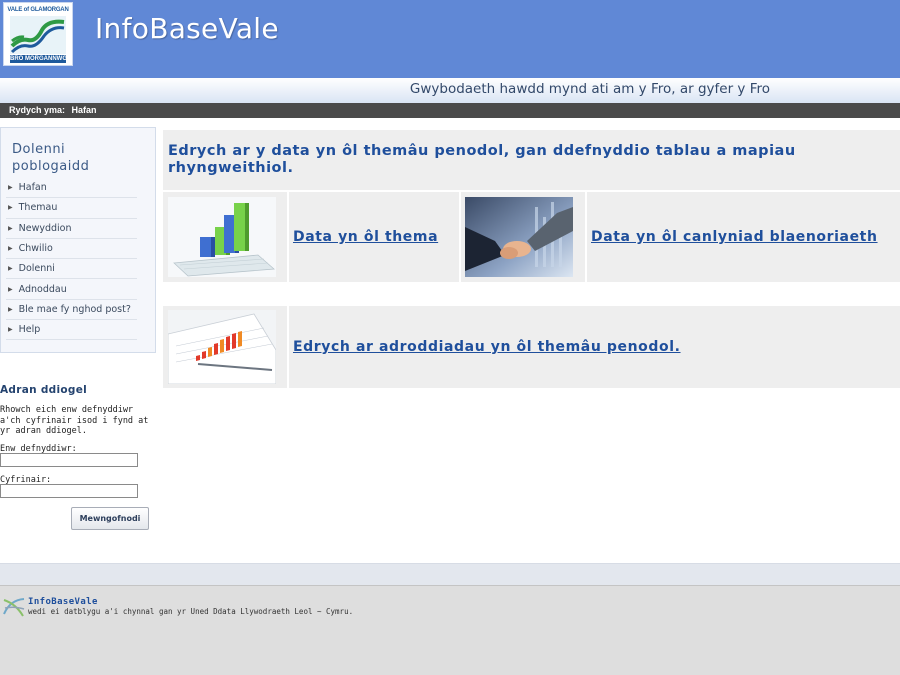 The image size is (900, 675). I want to click on login-button: Mewngofnodi, so click(110, 518).